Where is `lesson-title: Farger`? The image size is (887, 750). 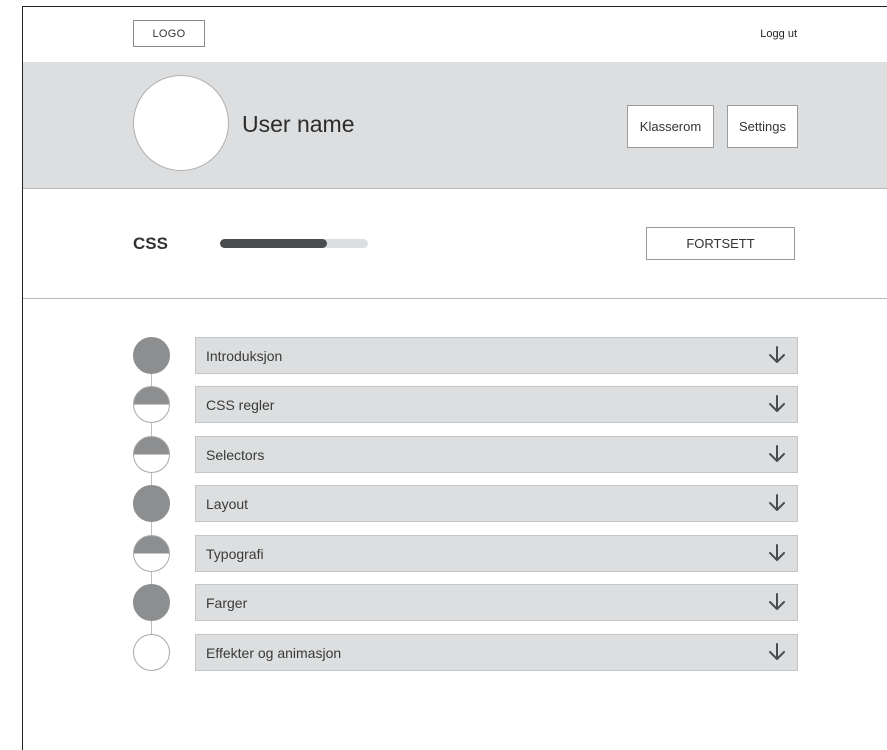
lesson-title: Farger is located at coordinates (227, 603).